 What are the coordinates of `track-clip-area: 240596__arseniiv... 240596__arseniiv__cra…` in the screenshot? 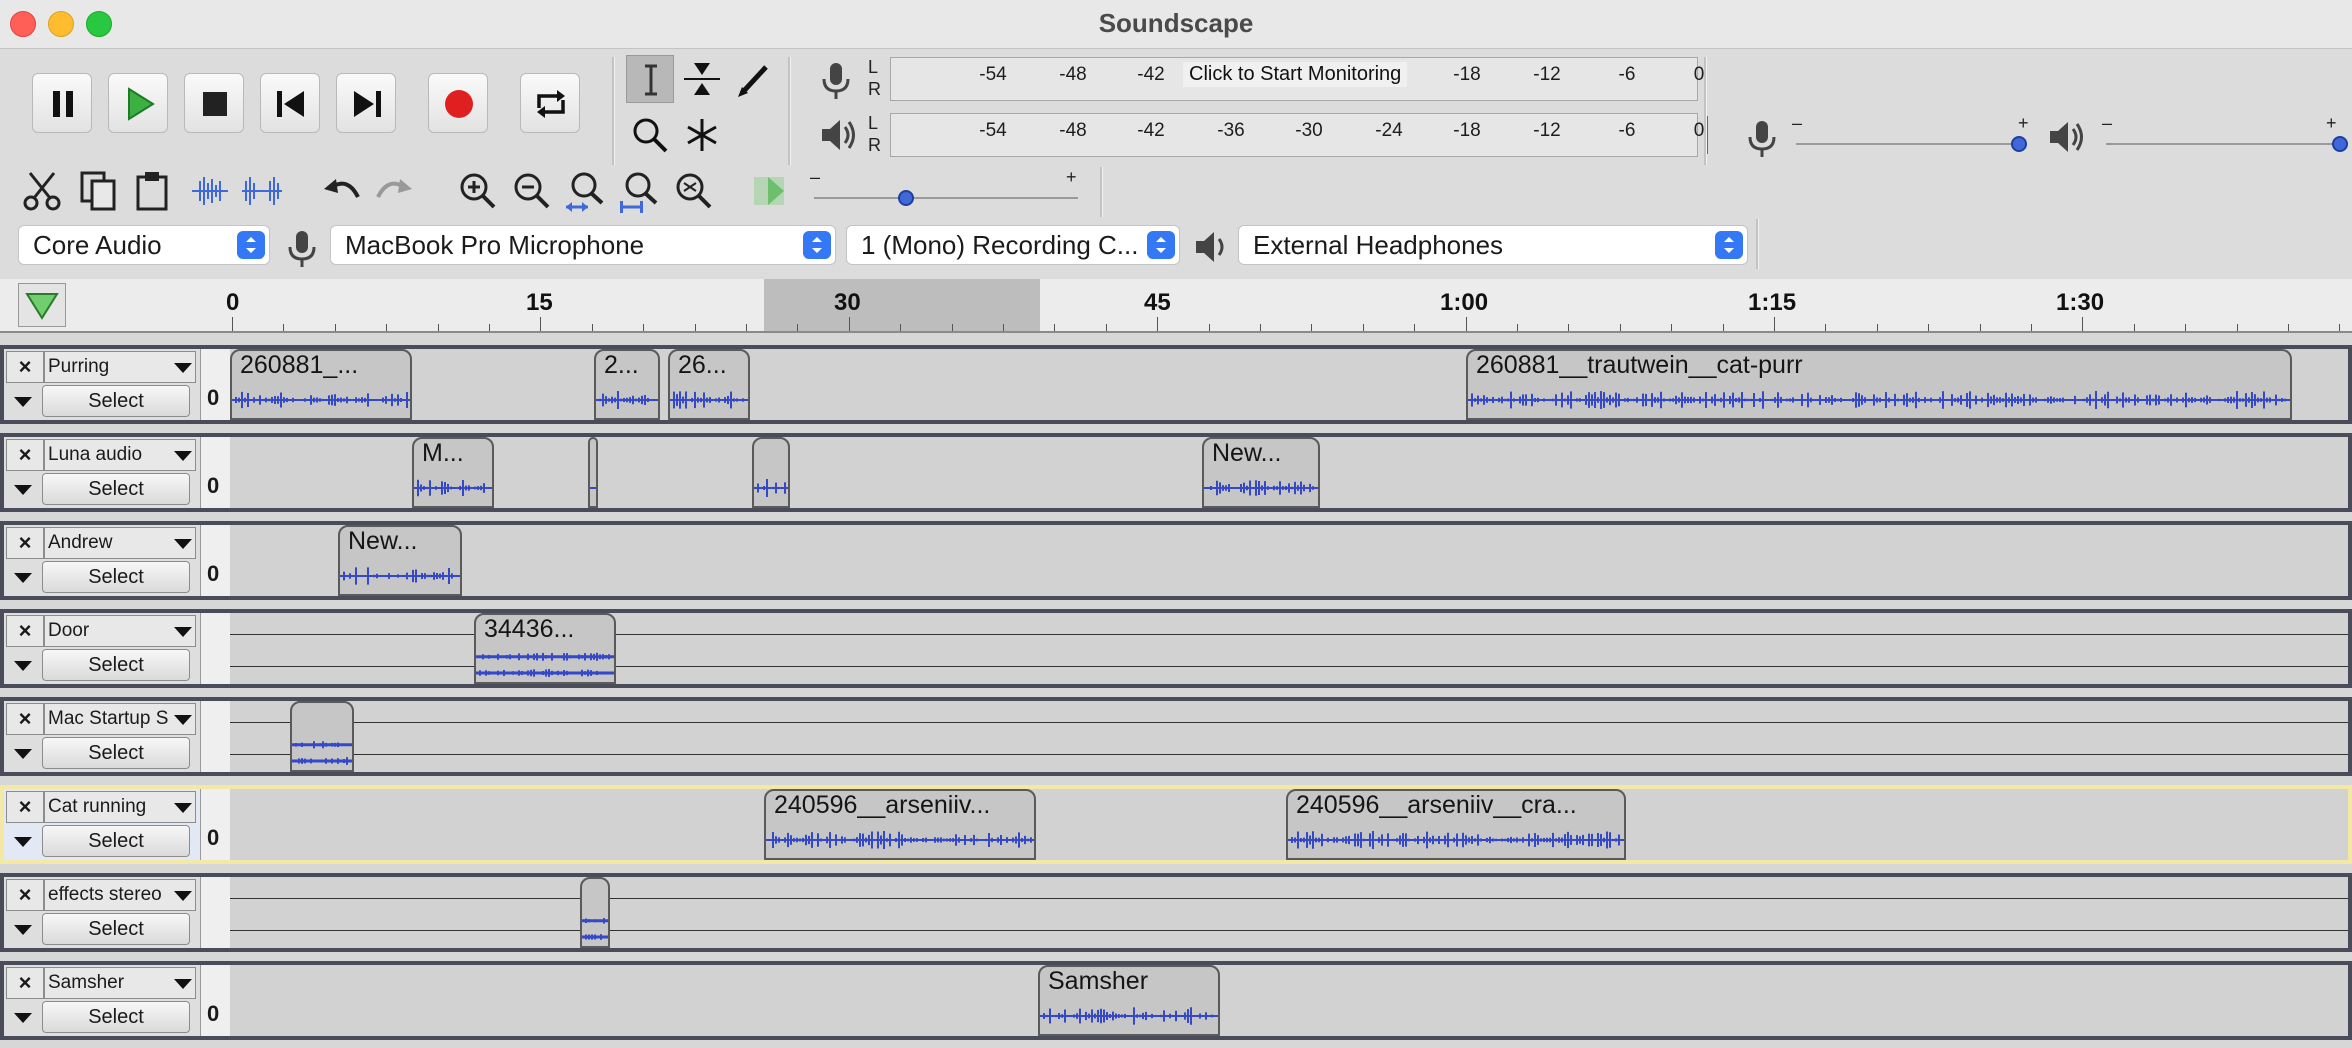 It's located at (1289, 824).